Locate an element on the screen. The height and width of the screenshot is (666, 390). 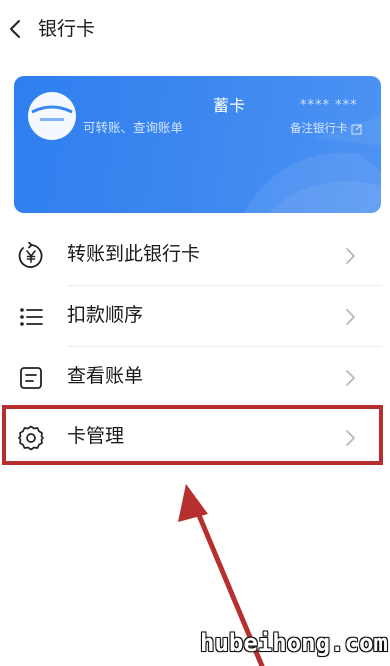
menu-item-transfer: 转账到此银行卡 is located at coordinates (195, 255).